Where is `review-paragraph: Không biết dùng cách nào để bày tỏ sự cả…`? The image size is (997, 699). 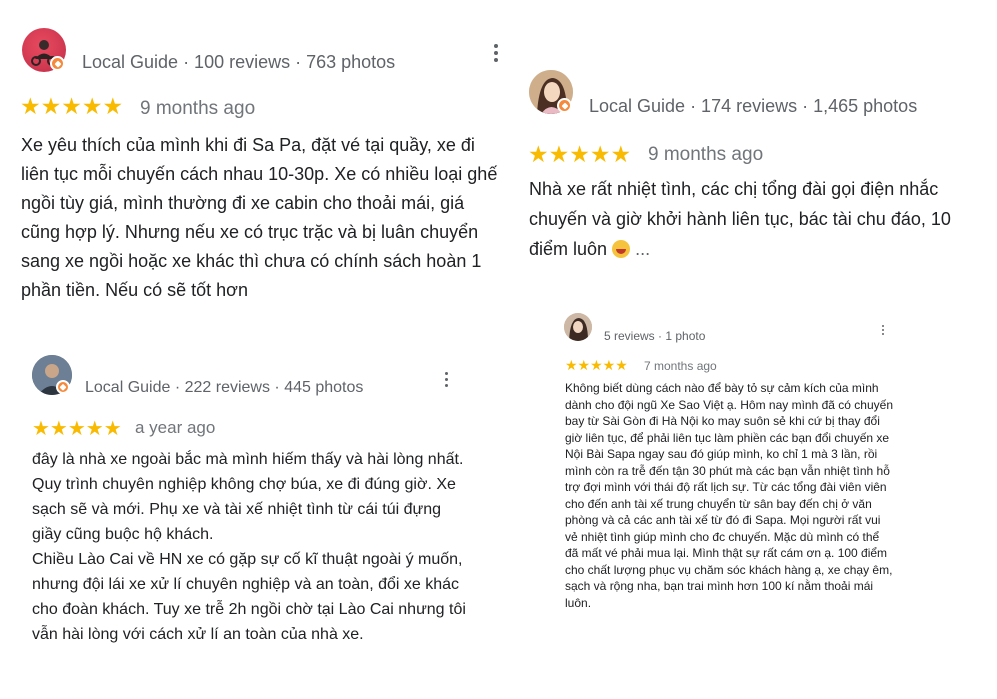
review-paragraph: Không biết dùng cách nào để bày tỏ sự cả… is located at coordinates (729, 495).